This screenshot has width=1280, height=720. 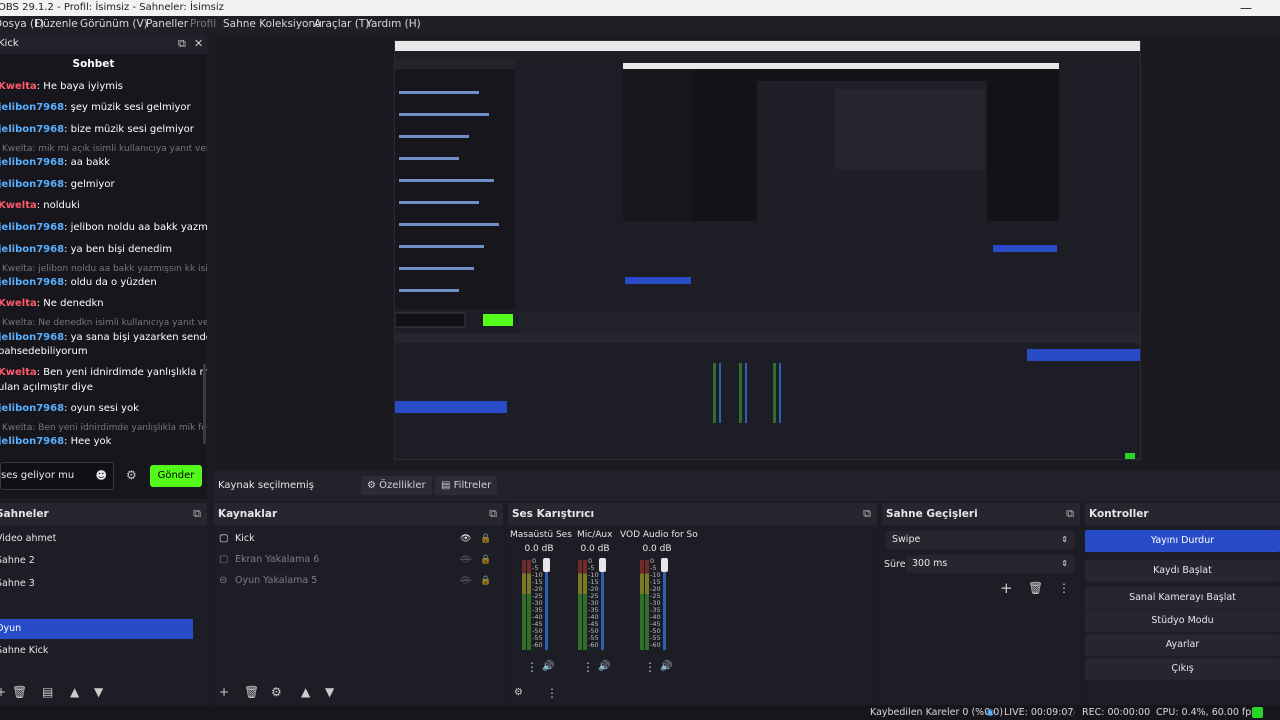 What do you see at coordinates (131, 475) in the screenshot?
I see `chat-settings-gear-icon: ⚙` at bounding box center [131, 475].